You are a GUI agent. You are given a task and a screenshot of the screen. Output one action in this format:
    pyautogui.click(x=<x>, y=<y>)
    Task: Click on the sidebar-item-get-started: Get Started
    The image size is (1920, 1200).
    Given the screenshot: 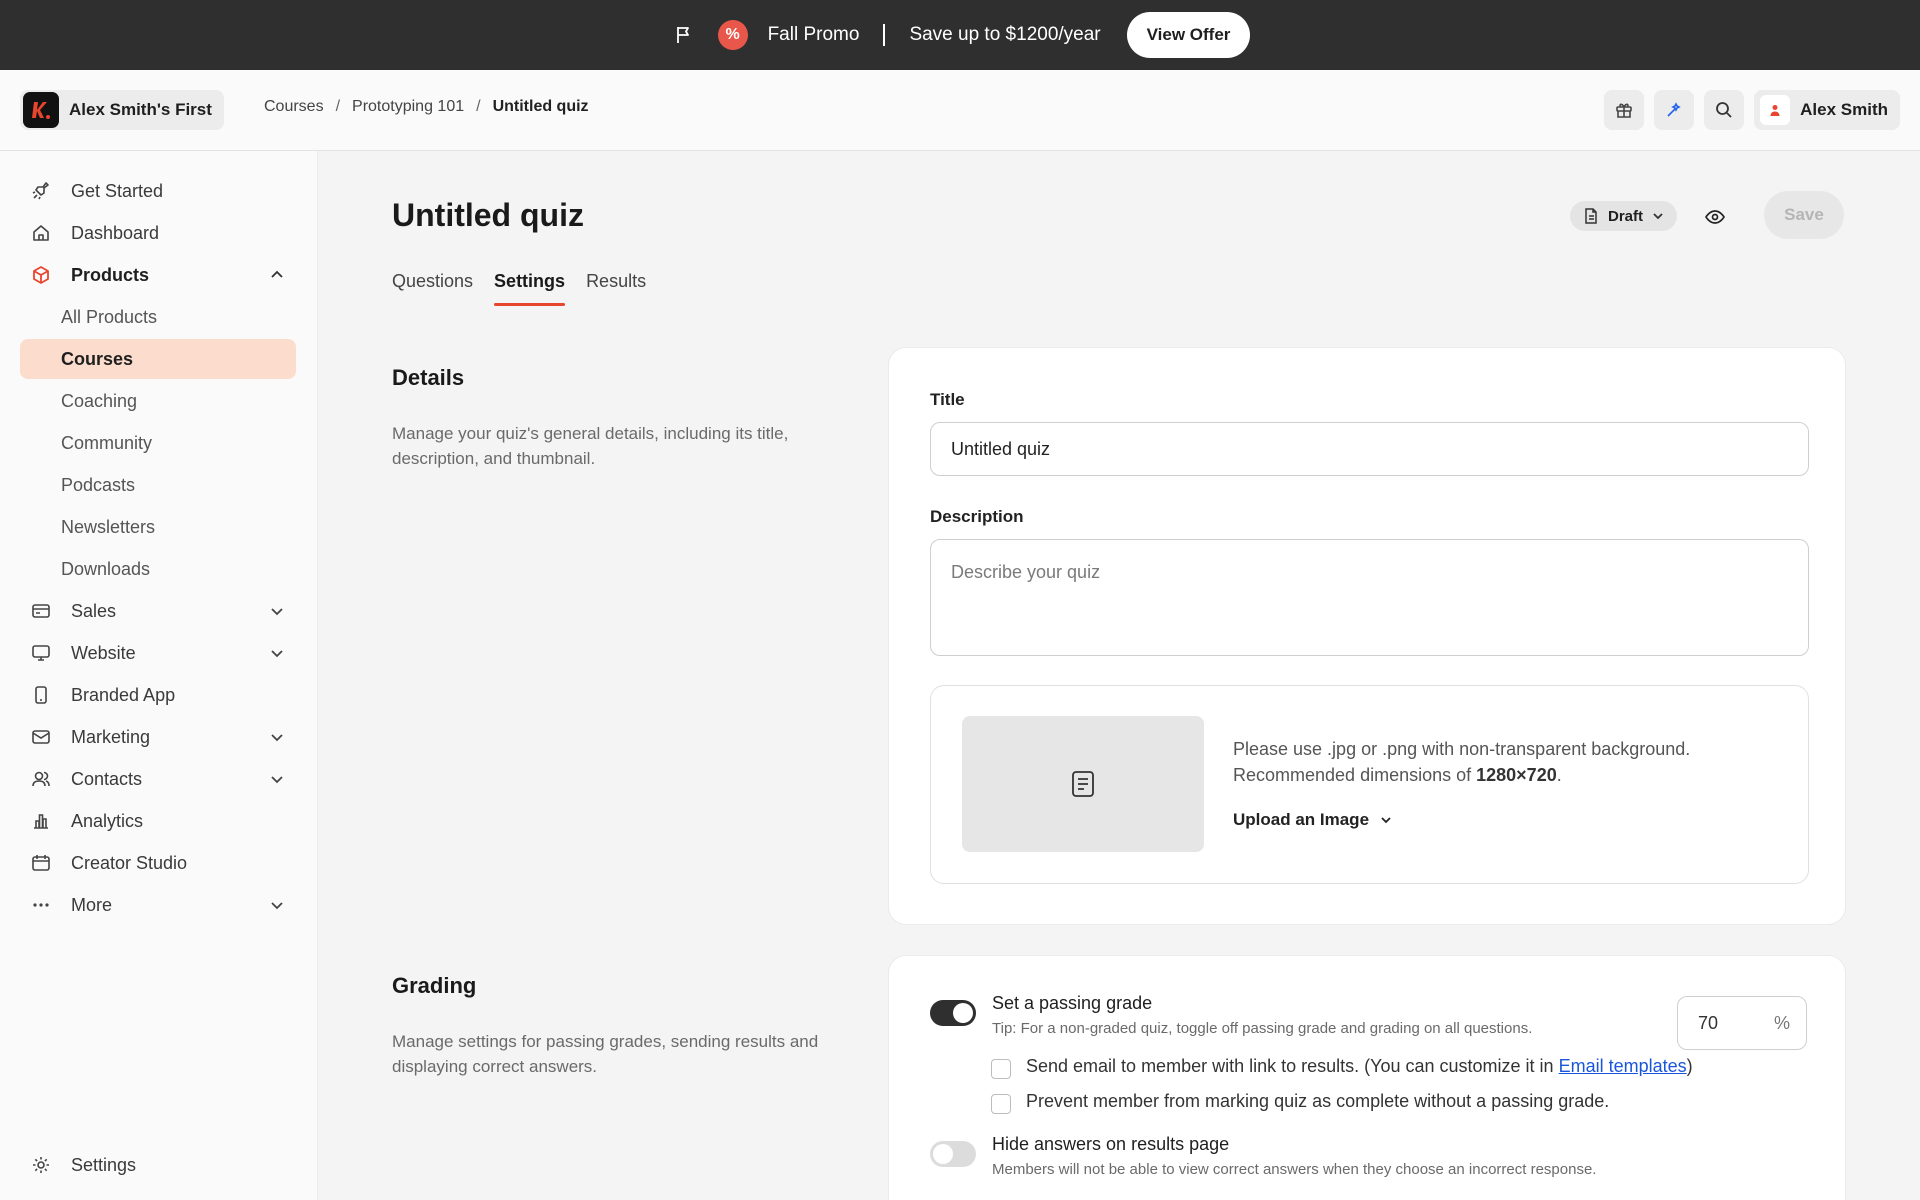 What is the action you would take?
    pyautogui.click(x=158, y=191)
    